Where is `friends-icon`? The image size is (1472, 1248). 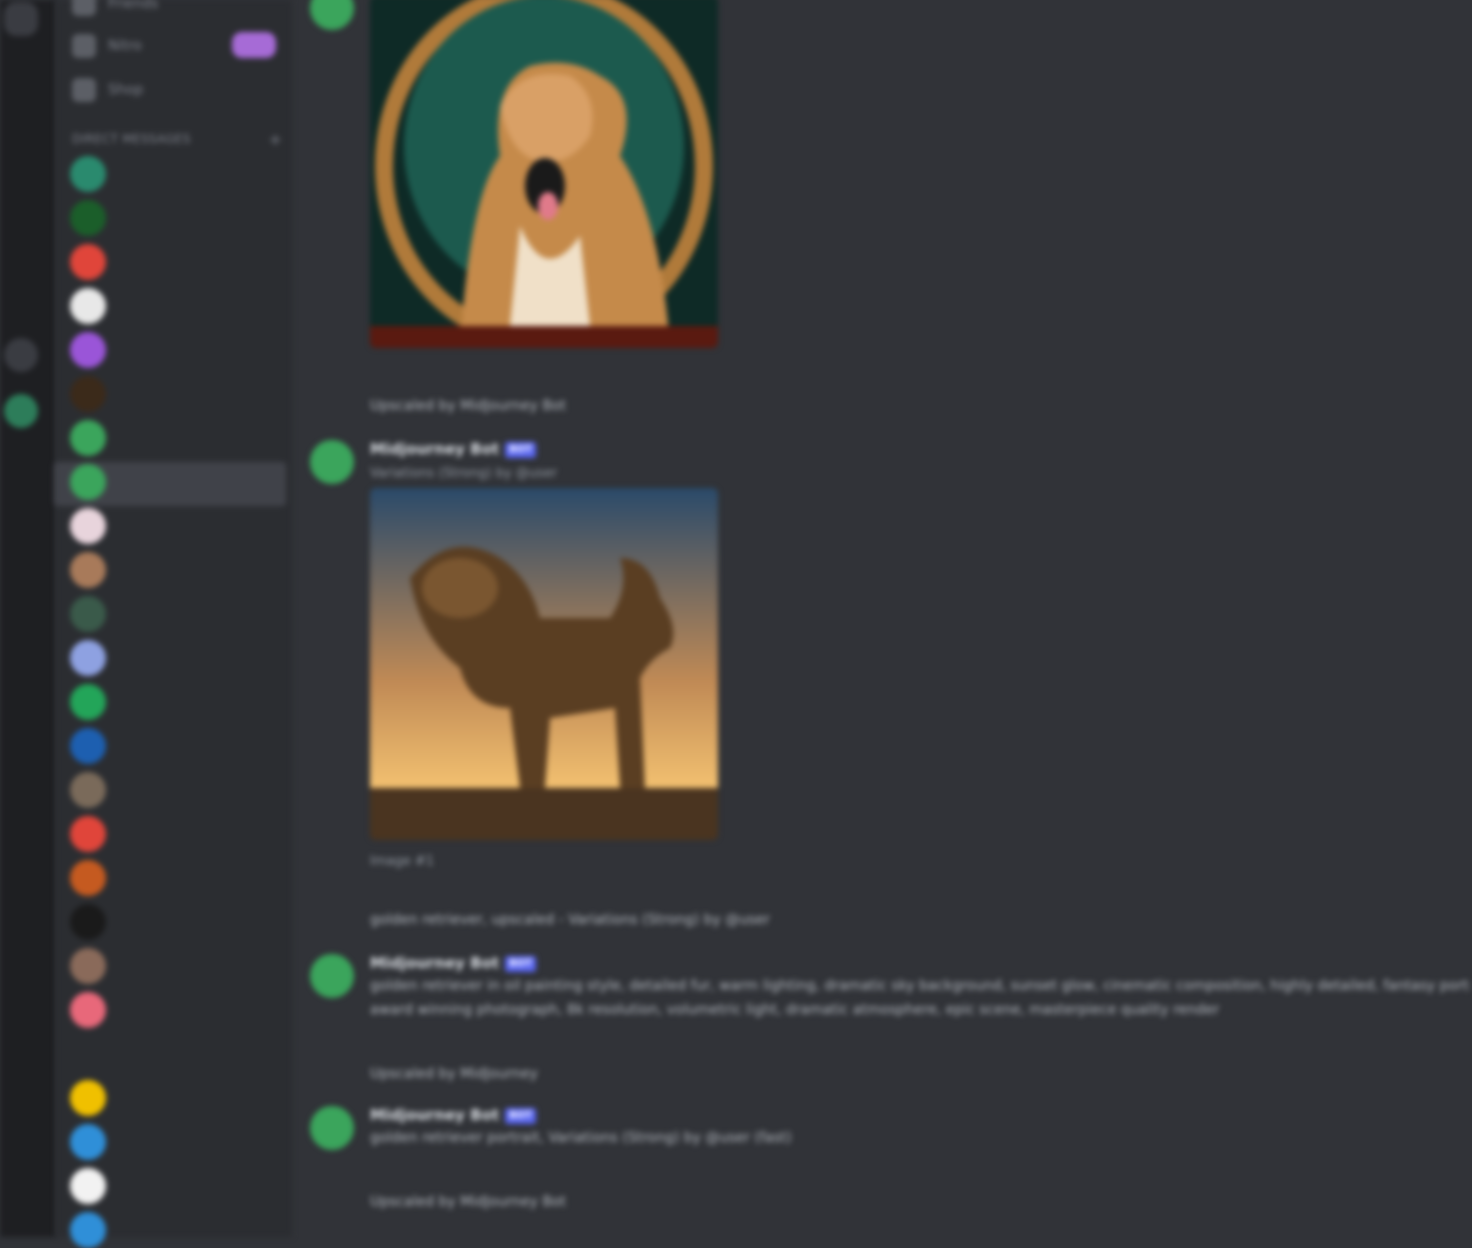
friends-icon is located at coordinates (84, 8).